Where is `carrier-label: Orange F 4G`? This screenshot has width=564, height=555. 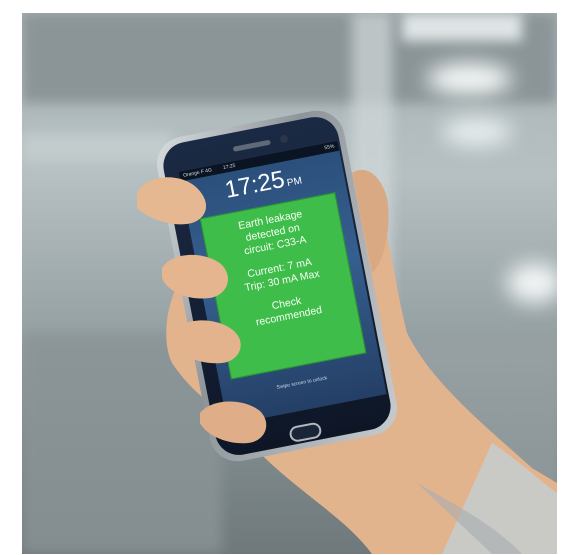
carrier-label: Orange F 4G is located at coordinates (197, 173).